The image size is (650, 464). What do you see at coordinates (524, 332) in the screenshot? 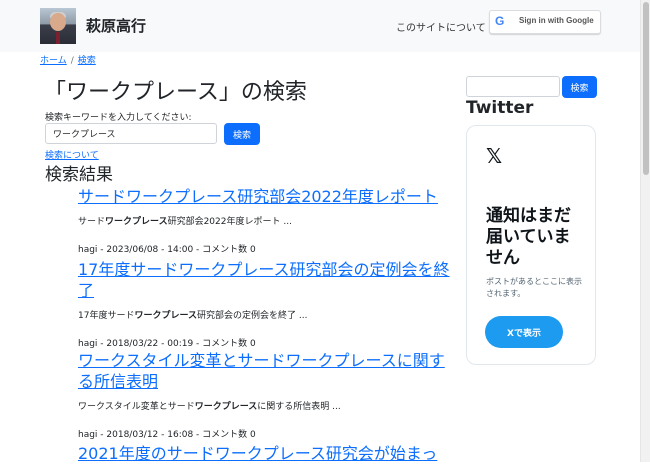
I see `view-on-x-button: Xで表示` at bounding box center [524, 332].